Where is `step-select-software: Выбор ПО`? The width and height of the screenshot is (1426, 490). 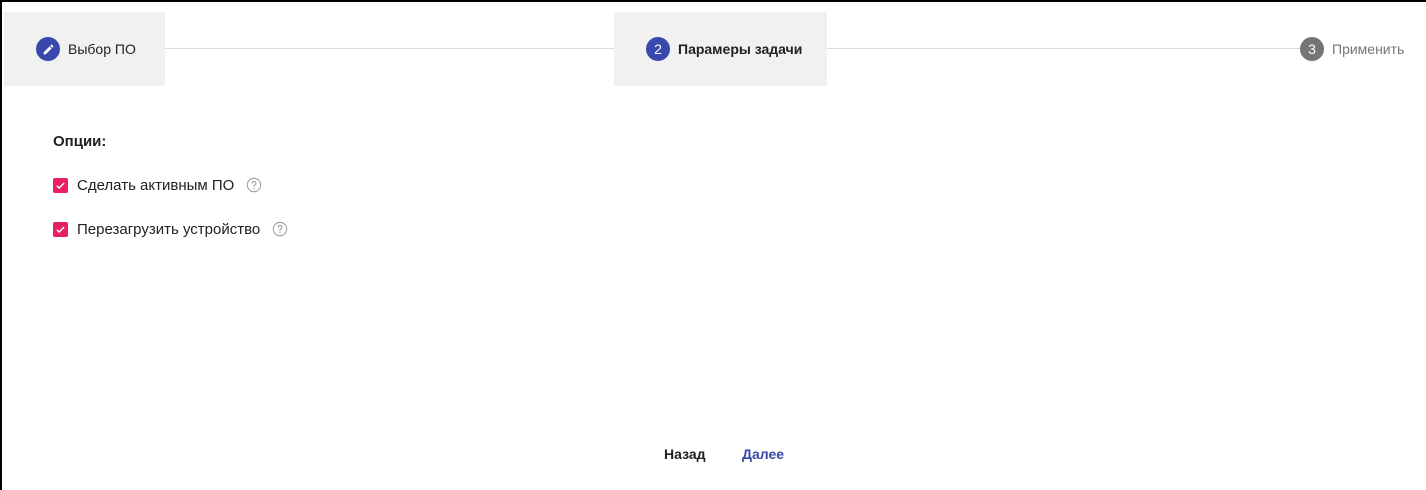
step-select-software: Выбор ПО is located at coordinates (84, 49).